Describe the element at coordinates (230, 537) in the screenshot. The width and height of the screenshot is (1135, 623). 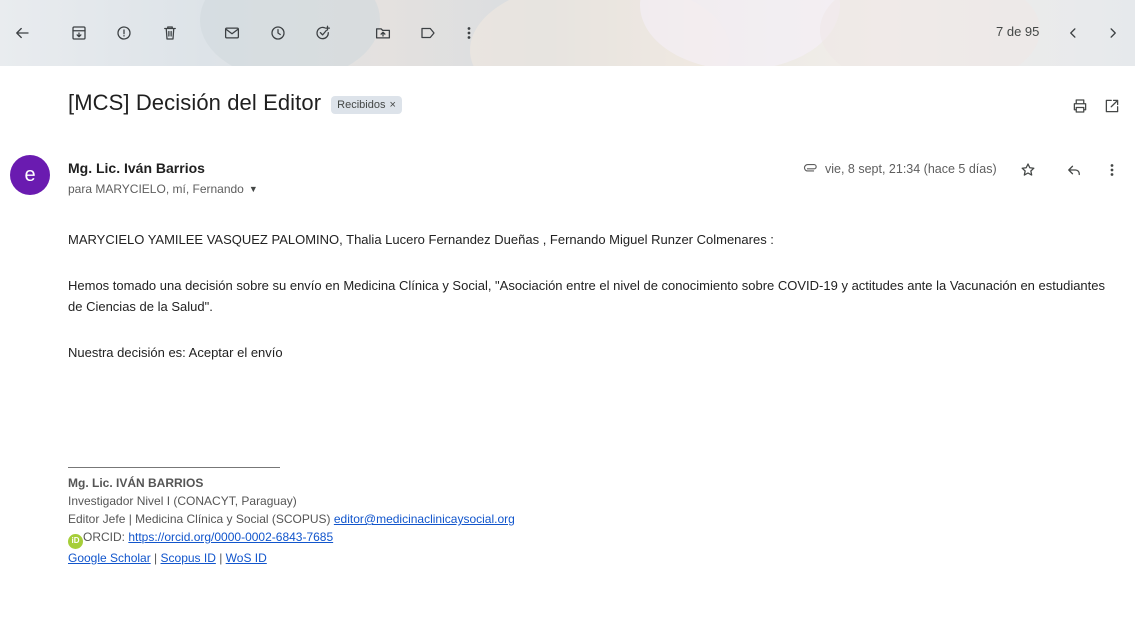
I see `orcid-link: https://orcid.org/0000-0002-6843-7685` at that location.